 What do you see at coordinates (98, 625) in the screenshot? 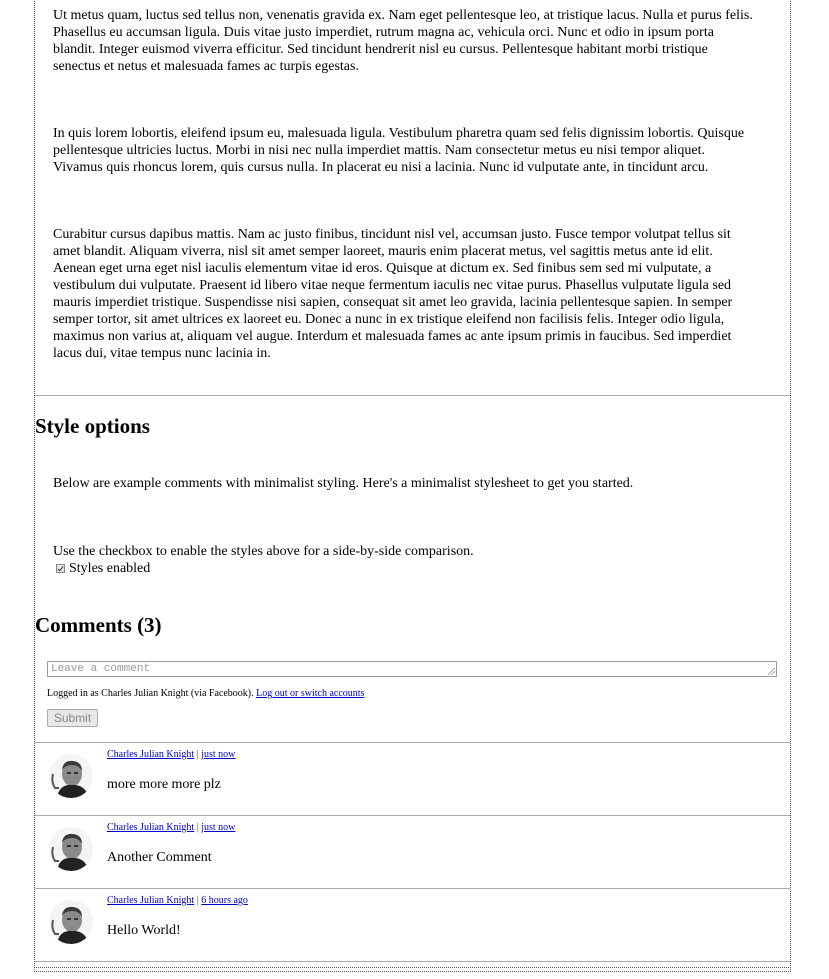
I see `comments-heading: Comments (3)` at bounding box center [98, 625].